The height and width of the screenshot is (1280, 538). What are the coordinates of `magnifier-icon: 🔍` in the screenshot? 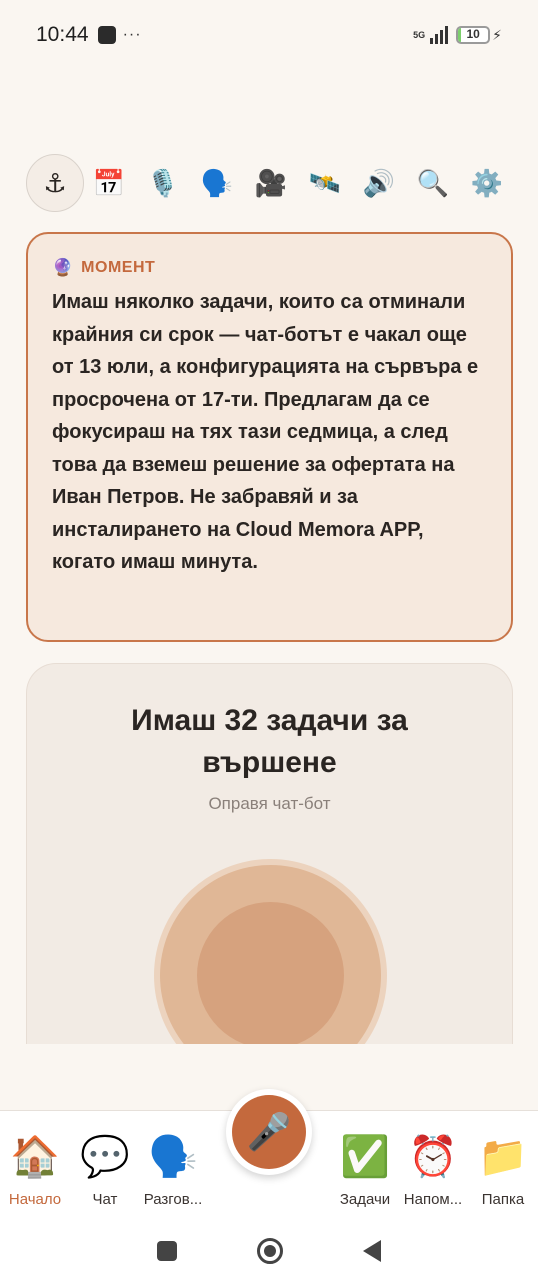 It's located at (433, 183).